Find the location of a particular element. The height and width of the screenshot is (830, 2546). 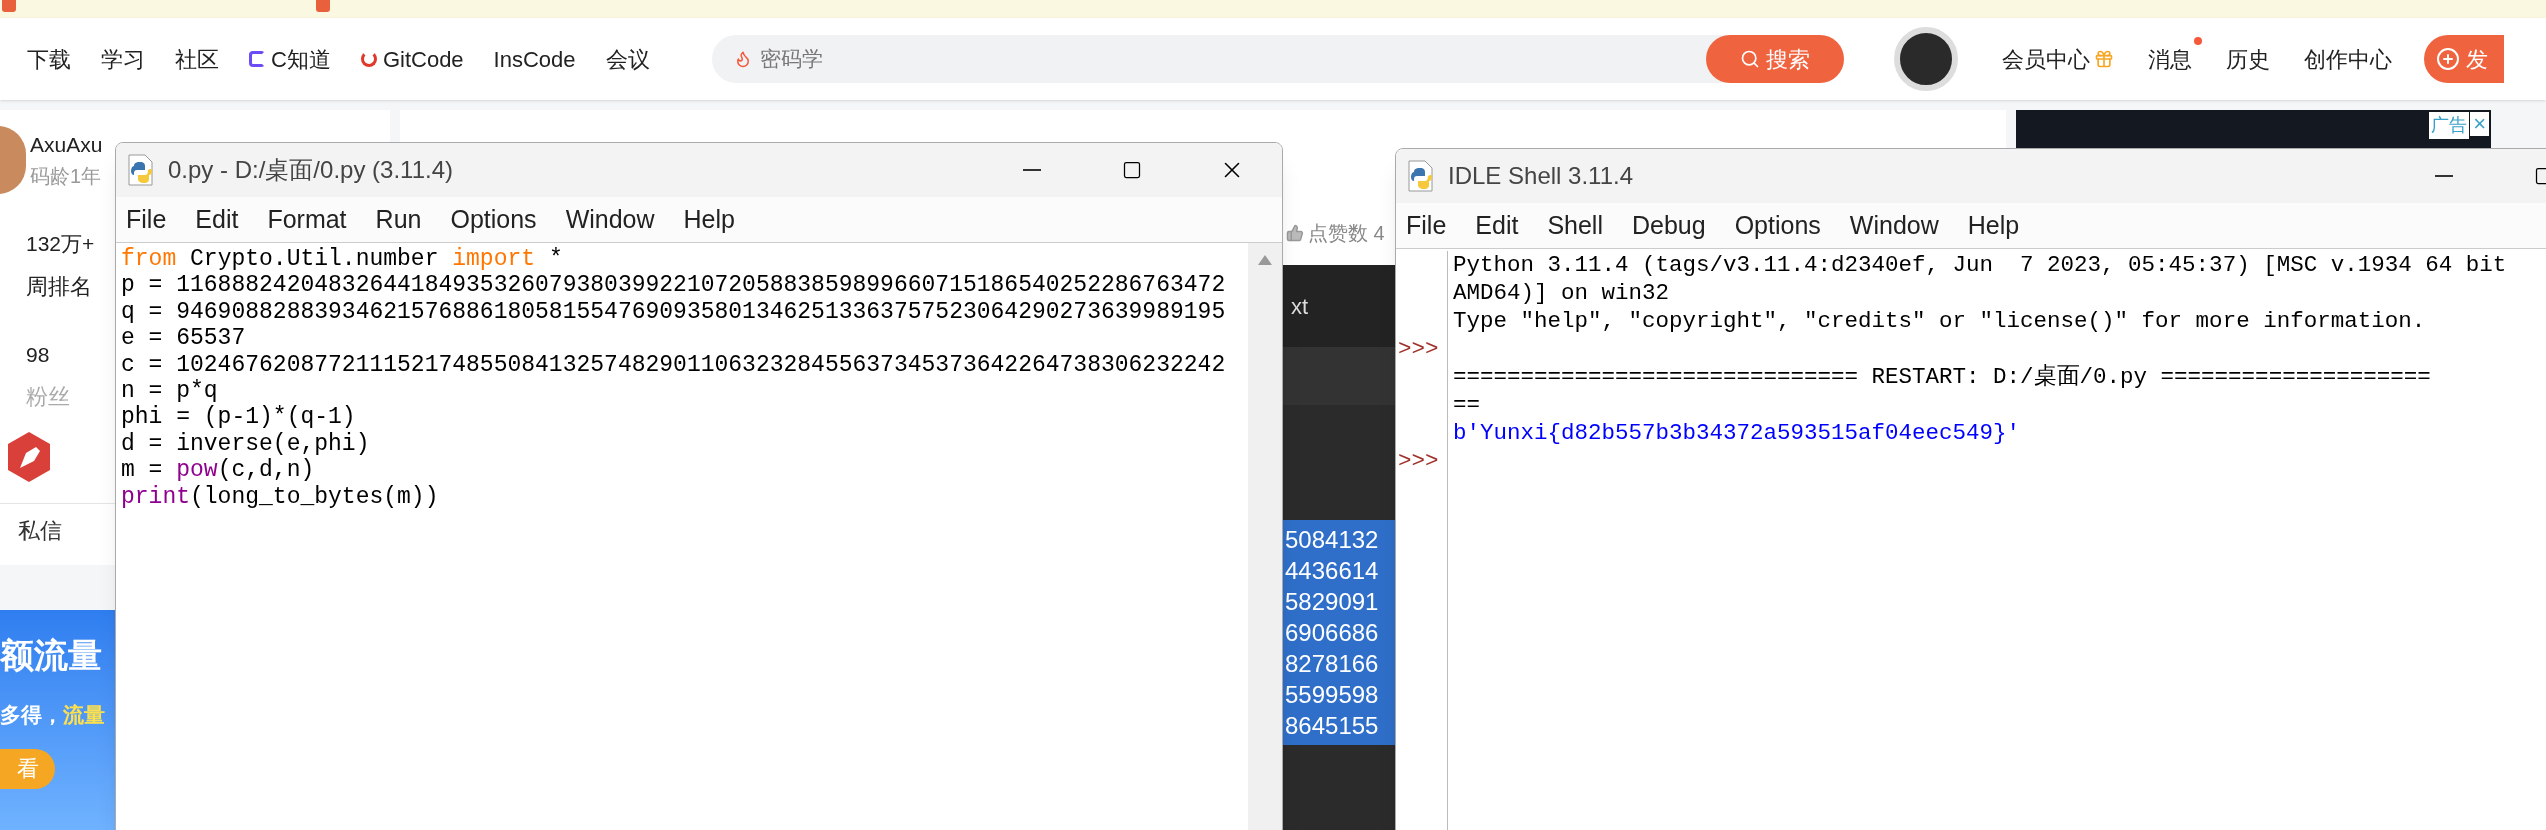

selected-text-line: 6906686 is located at coordinates (1332, 633).